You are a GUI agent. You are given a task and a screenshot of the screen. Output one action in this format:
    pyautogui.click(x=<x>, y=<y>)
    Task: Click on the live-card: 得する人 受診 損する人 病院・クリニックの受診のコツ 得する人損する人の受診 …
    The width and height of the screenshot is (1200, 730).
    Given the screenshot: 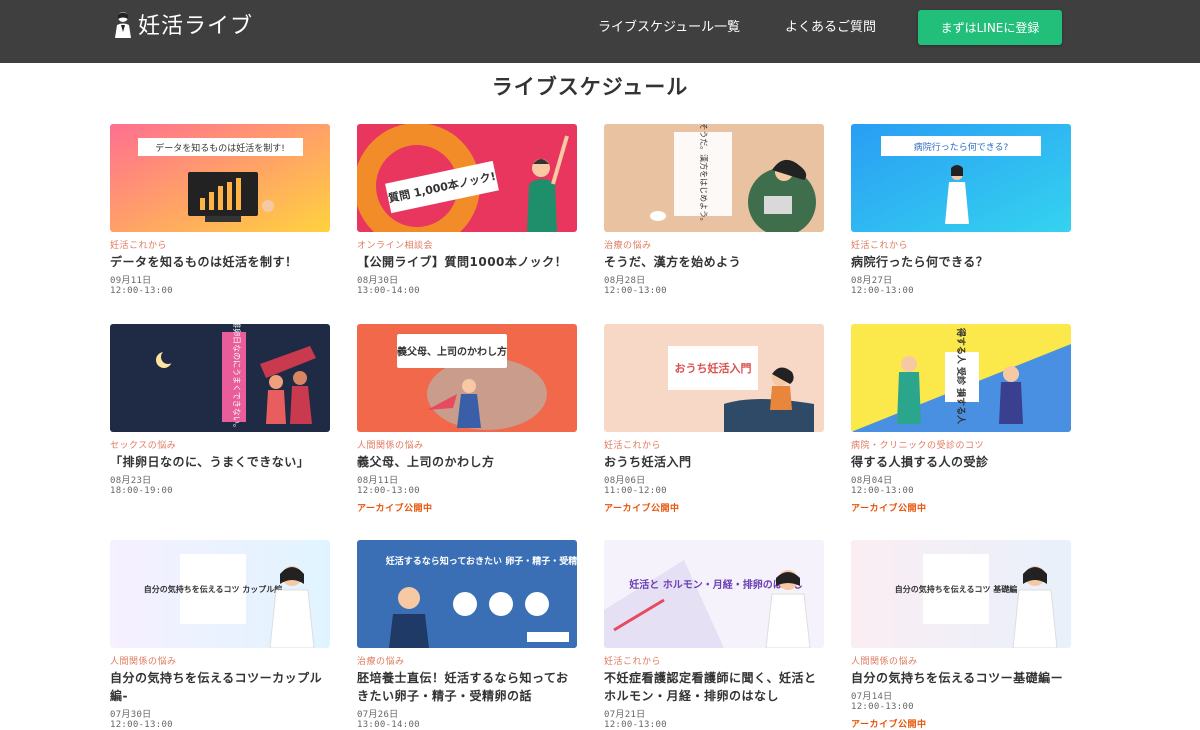 What is the action you would take?
    pyautogui.click(x=961, y=419)
    